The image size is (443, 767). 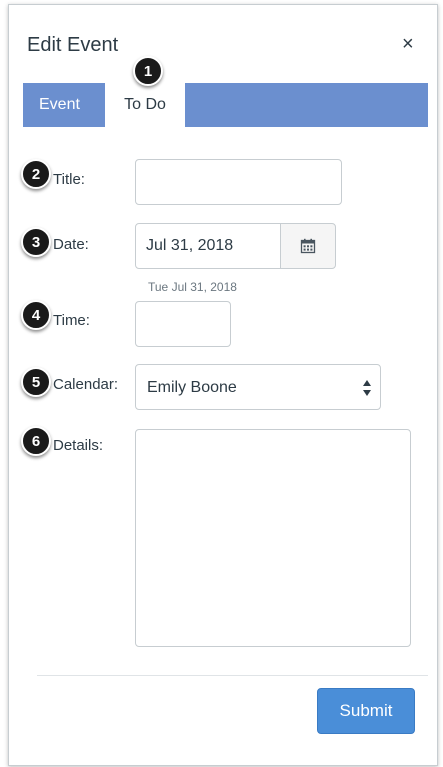 I want to click on select-arrows-icon, so click(x=367, y=388).